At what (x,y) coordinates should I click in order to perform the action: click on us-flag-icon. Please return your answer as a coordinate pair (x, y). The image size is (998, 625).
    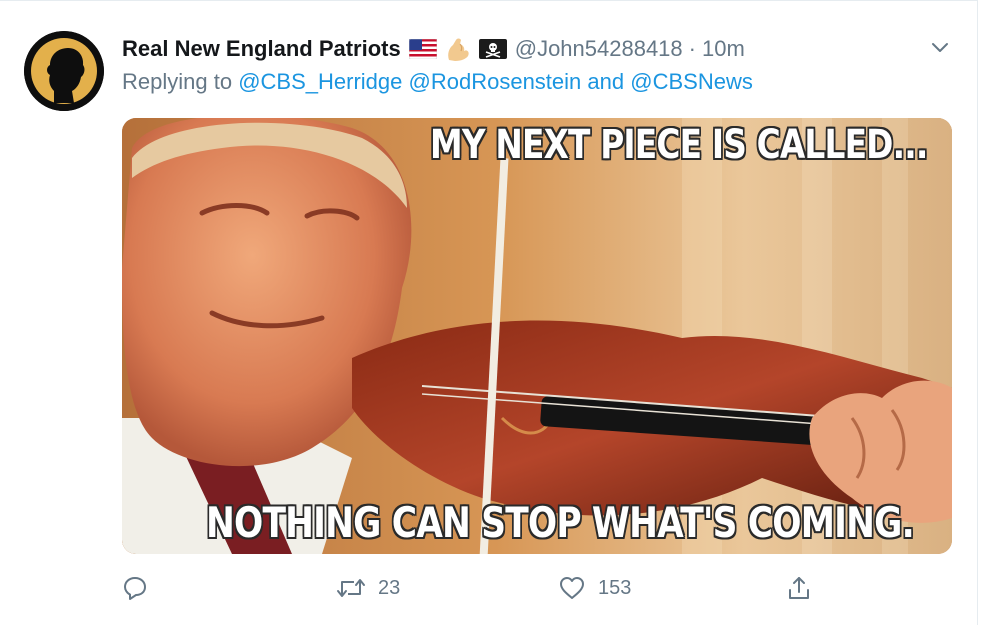
    Looking at the image, I should click on (422, 49).